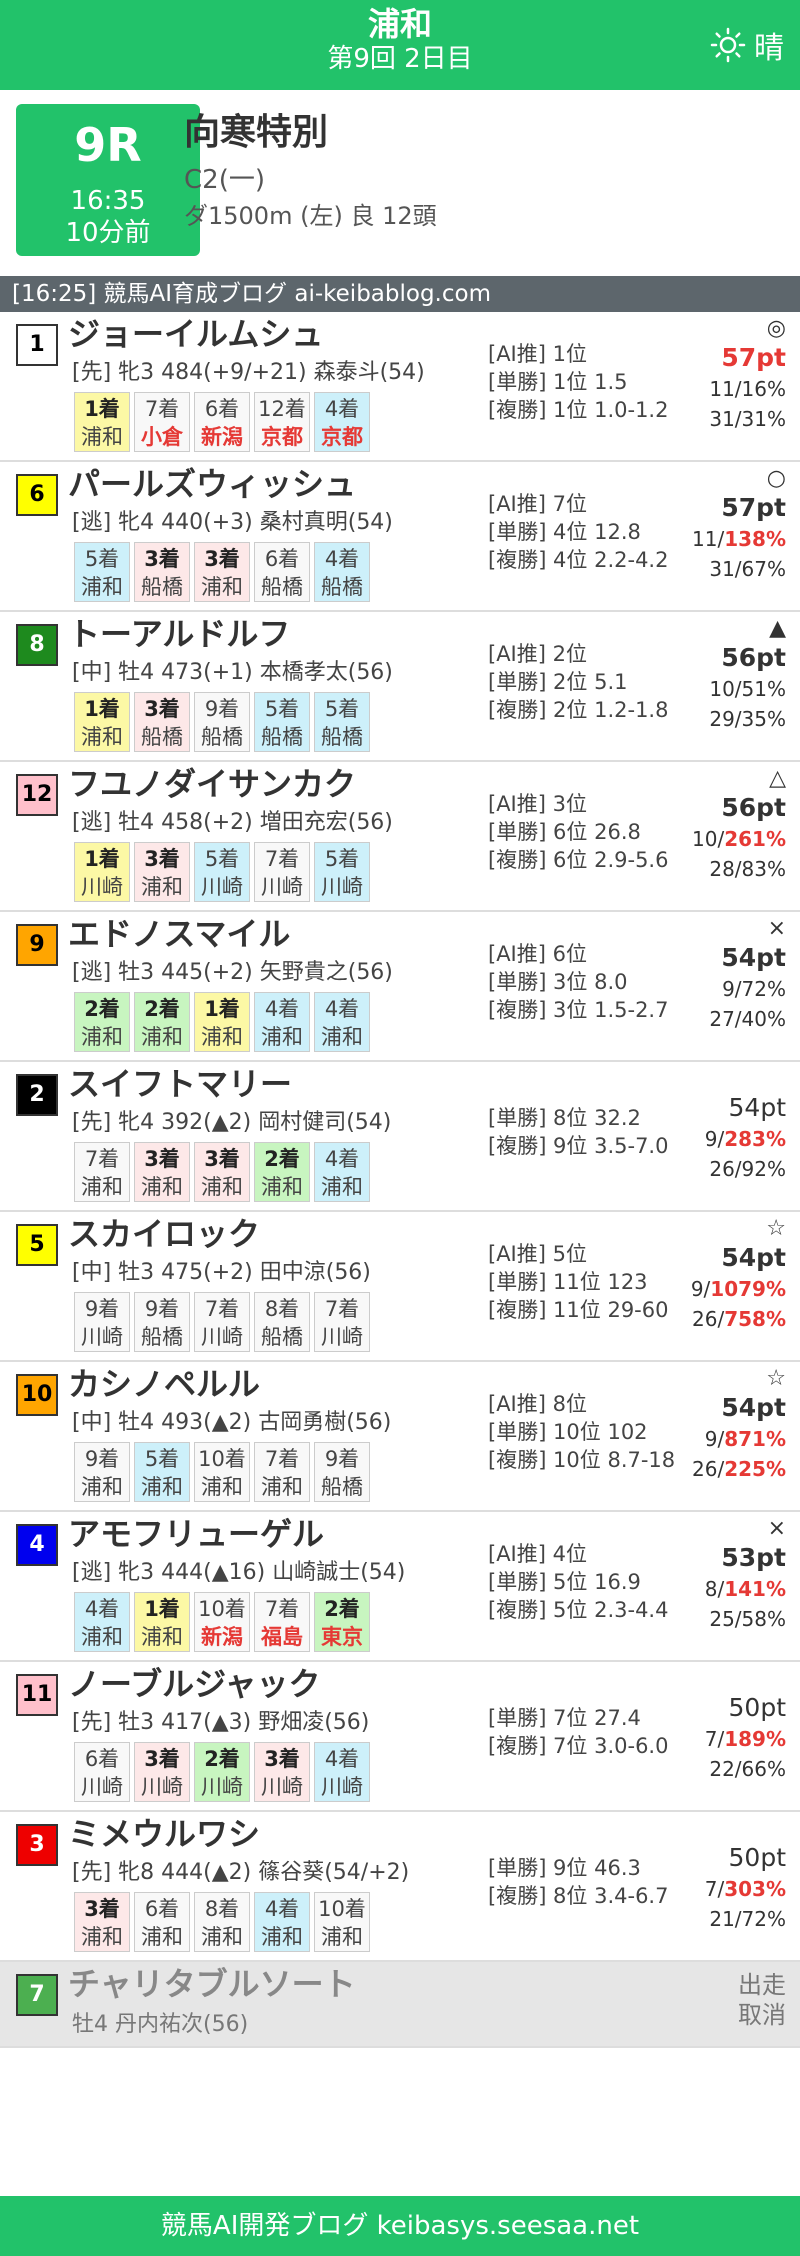 This screenshot has width=800, height=2256. Describe the element at coordinates (400, 2226) in the screenshot. I see `footer-blog-link: 競馬AI開発ブログ keibasys.seesaa.net` at that location.